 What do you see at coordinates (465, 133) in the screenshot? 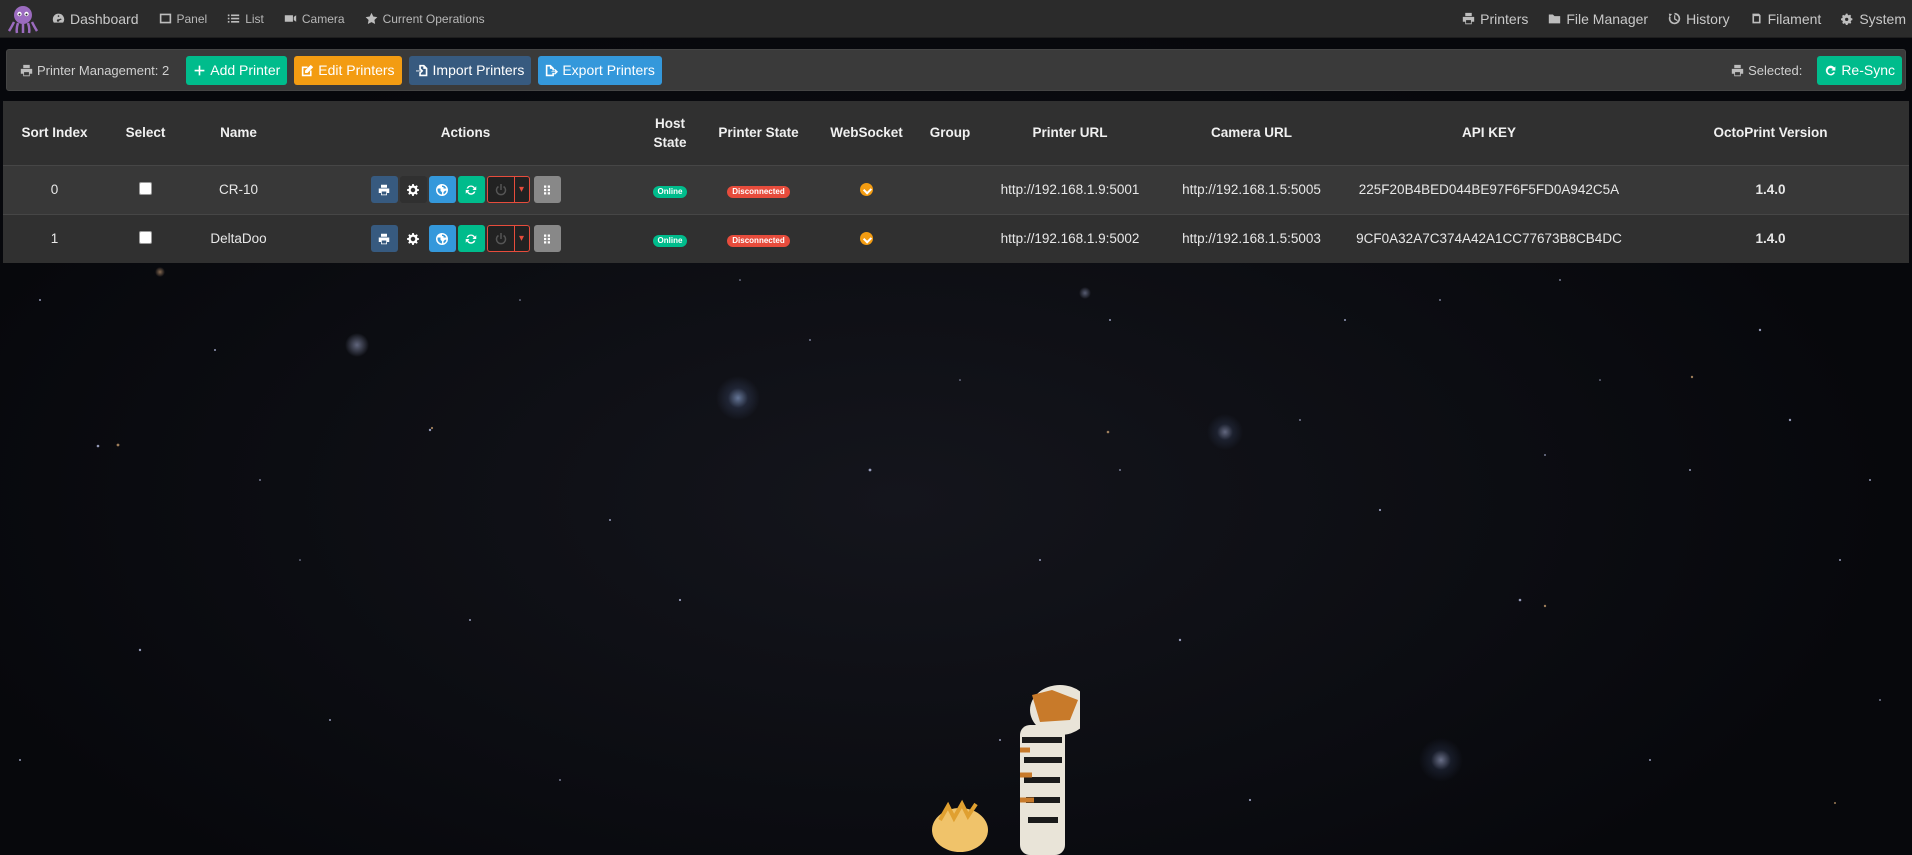
I see `col-actions: Actions` at bounding box center [465, 133].